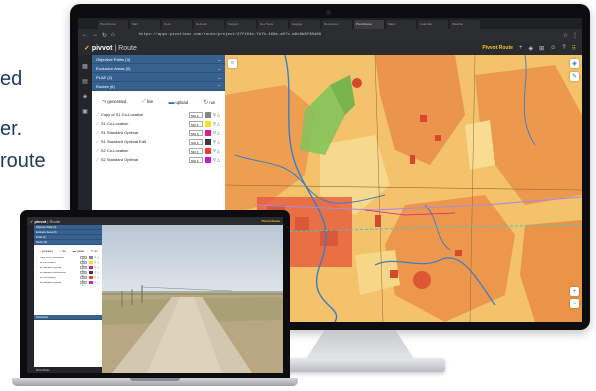  Describe the element at coordinates (85, 81) in the screenshot. I see `database-icon: ▤` at that location.